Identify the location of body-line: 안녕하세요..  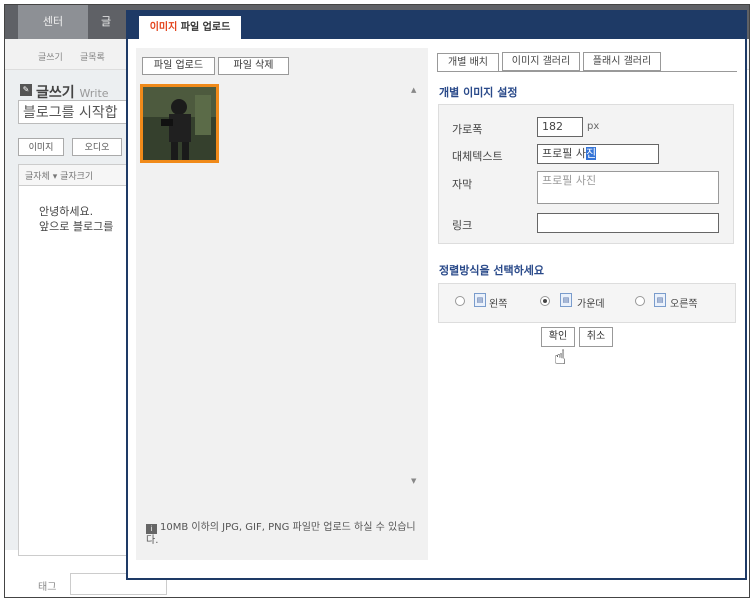
(66, 211).